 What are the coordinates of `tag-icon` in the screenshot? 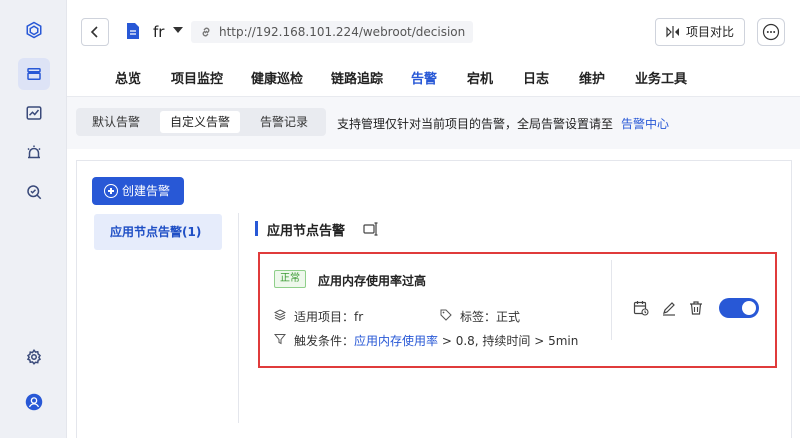 It's located at (446, 315).